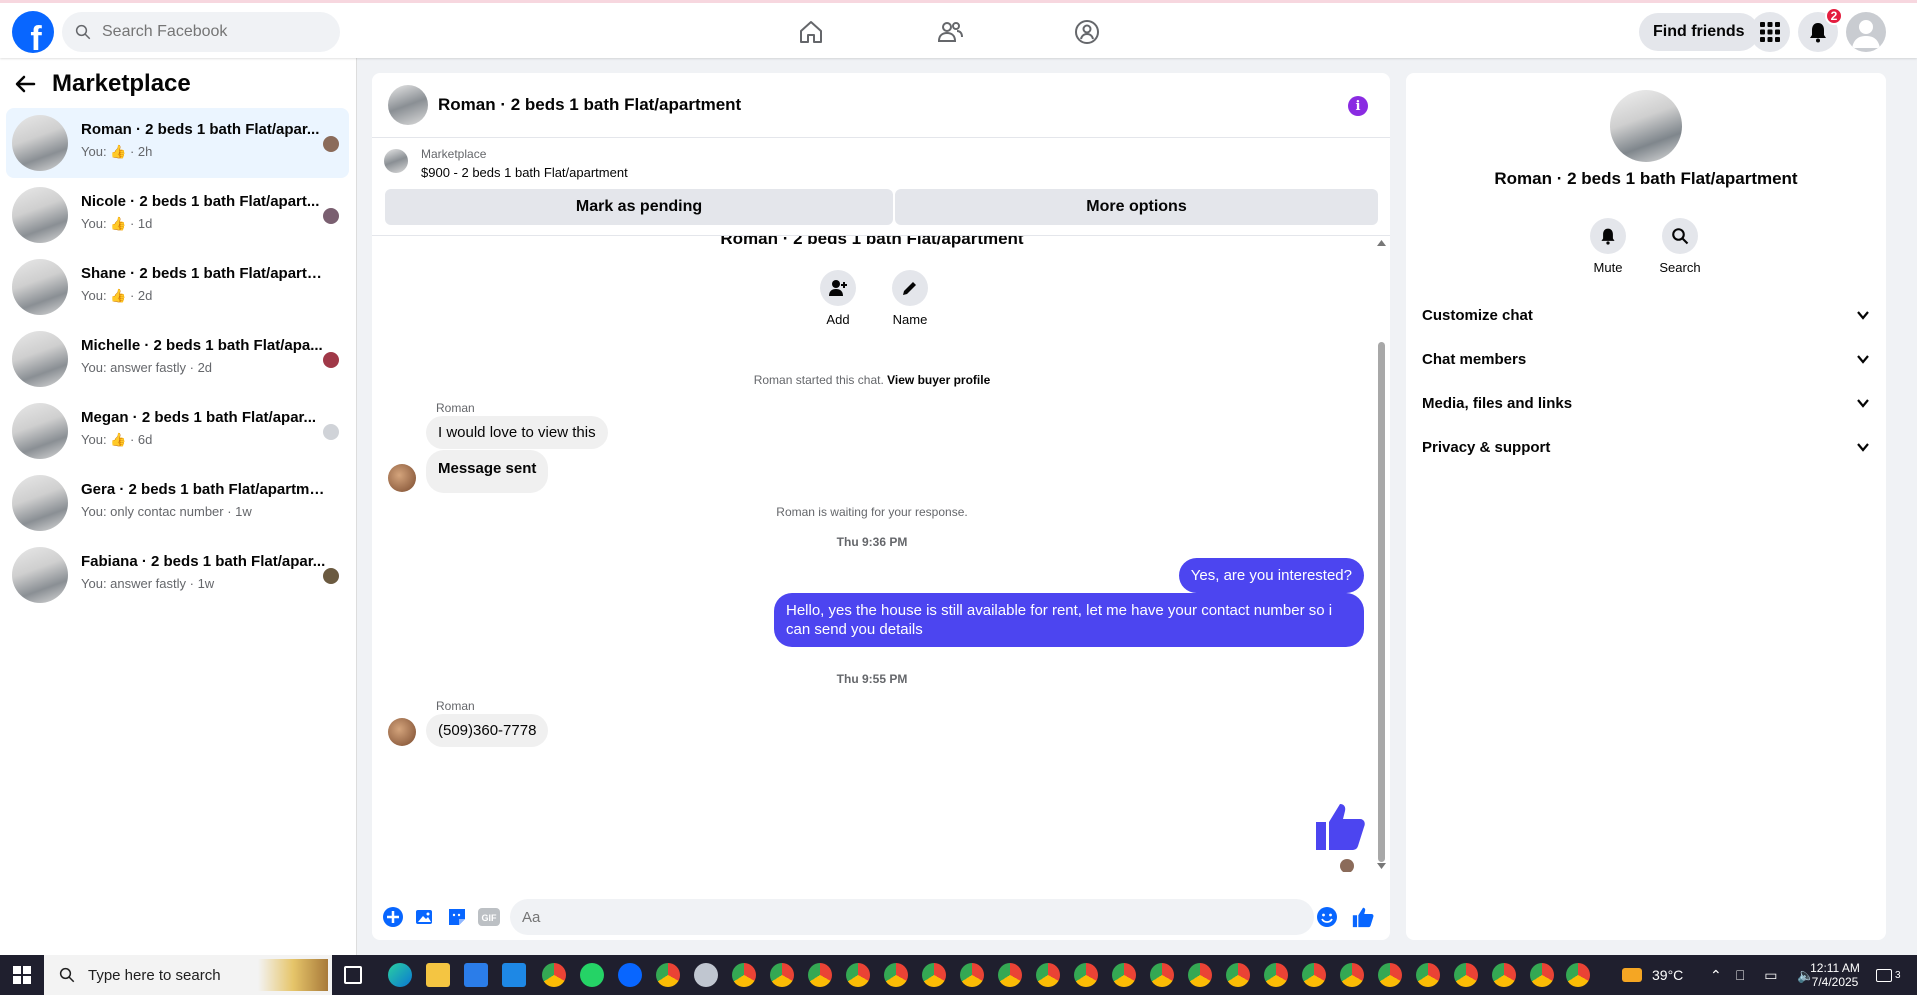  Describe the element at coordinates (592, 975) in the screenshot. I see `whatsapp-icon` at that location.